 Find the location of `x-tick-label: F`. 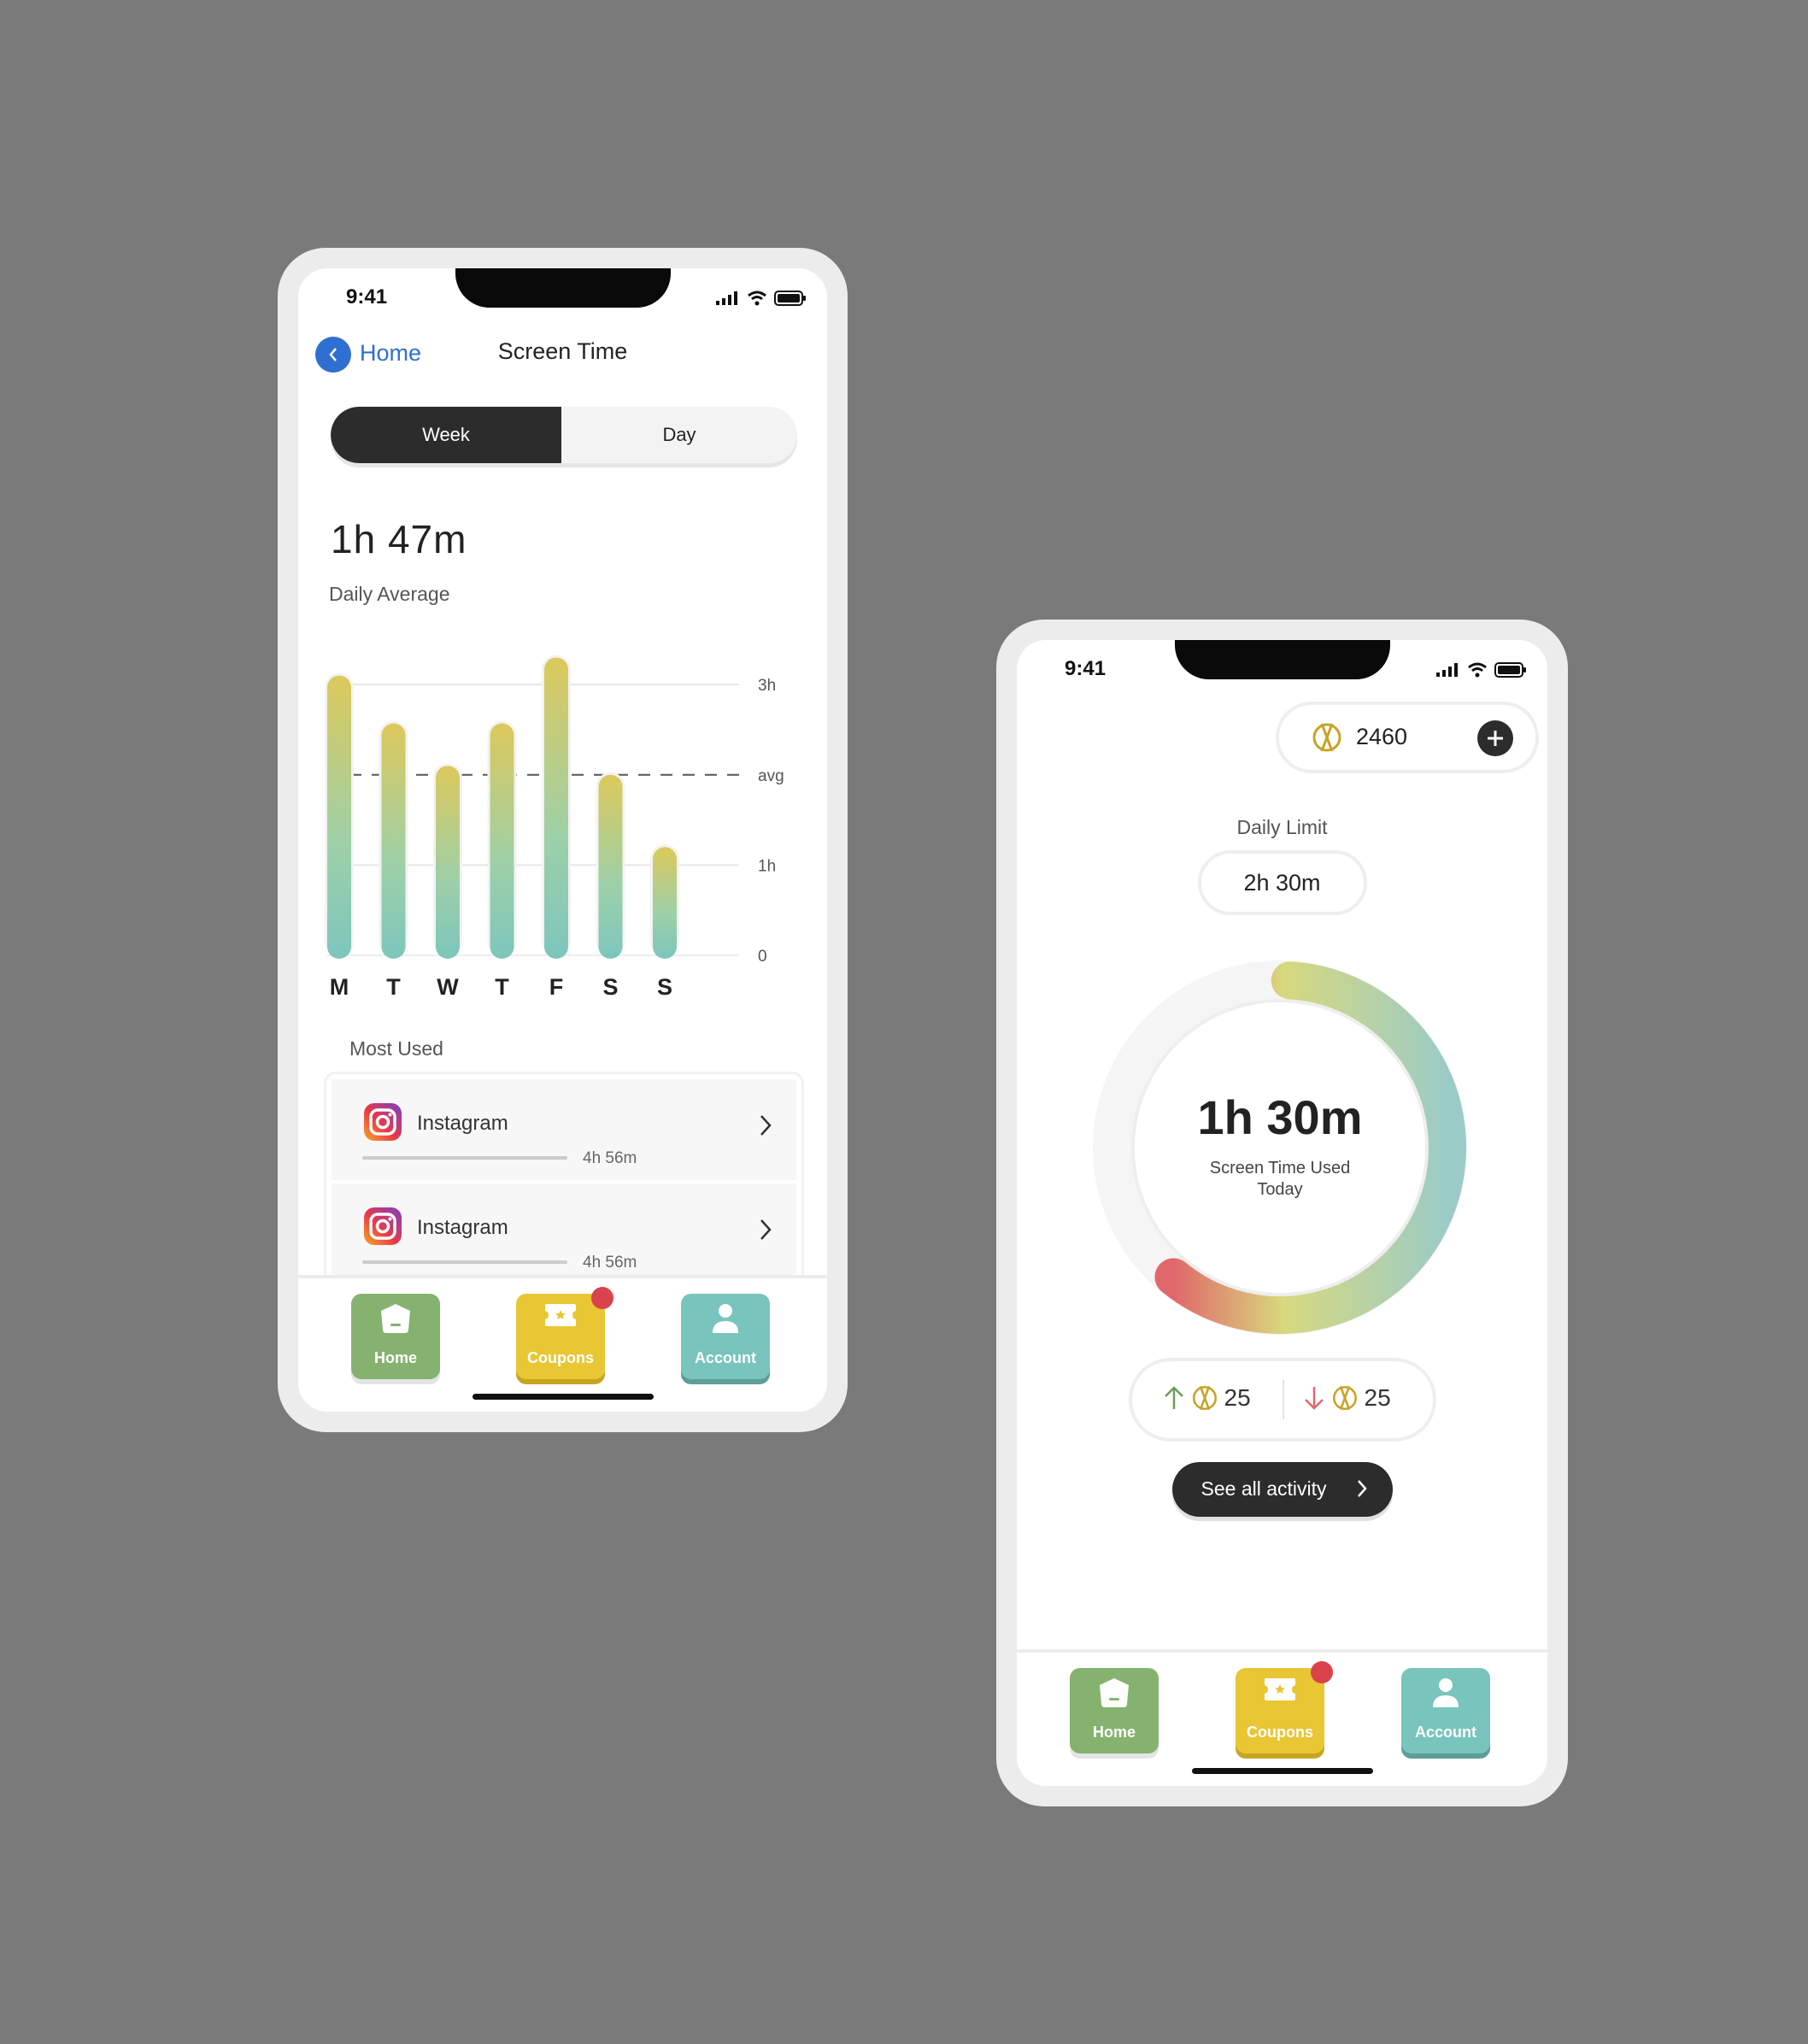

x-tick-label: F is located at coordinates (557, 987).